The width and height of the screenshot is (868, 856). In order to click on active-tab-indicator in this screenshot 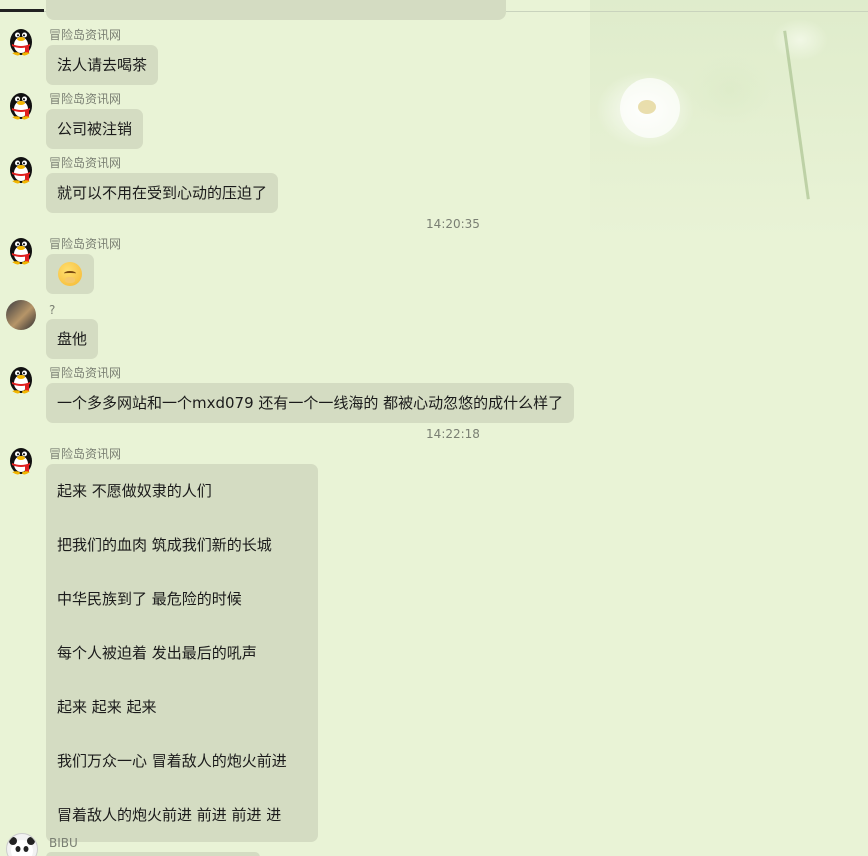, I will do `click(22, 10)`.